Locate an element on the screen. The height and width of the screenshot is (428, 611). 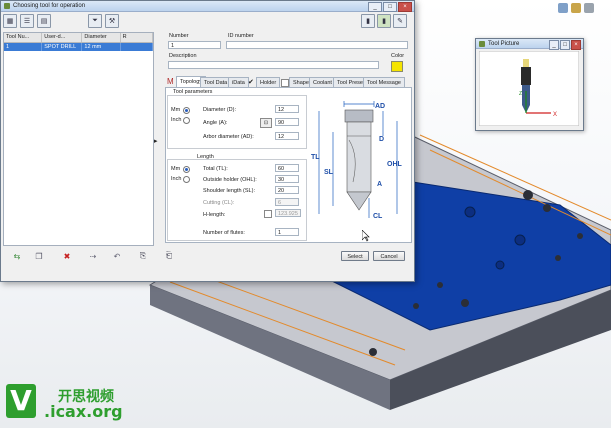
list-view-icon: ☰ is located at coordinates (27, 21).